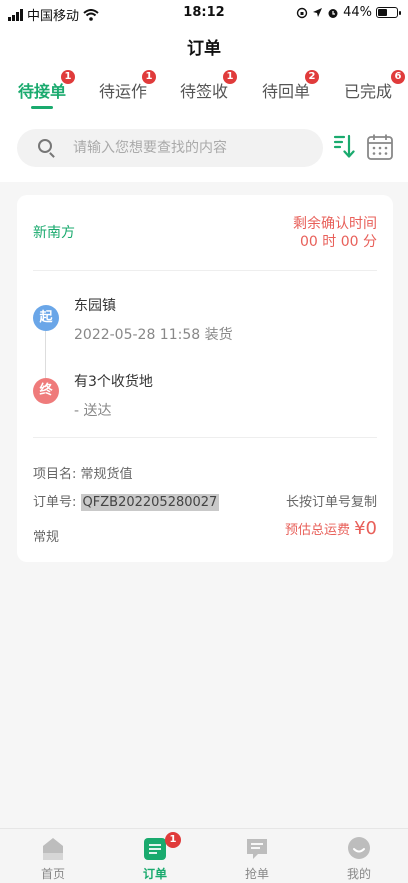 This screenshot has height=883, width=408. I want to click on nav-home: 首页, so click(53, 856).